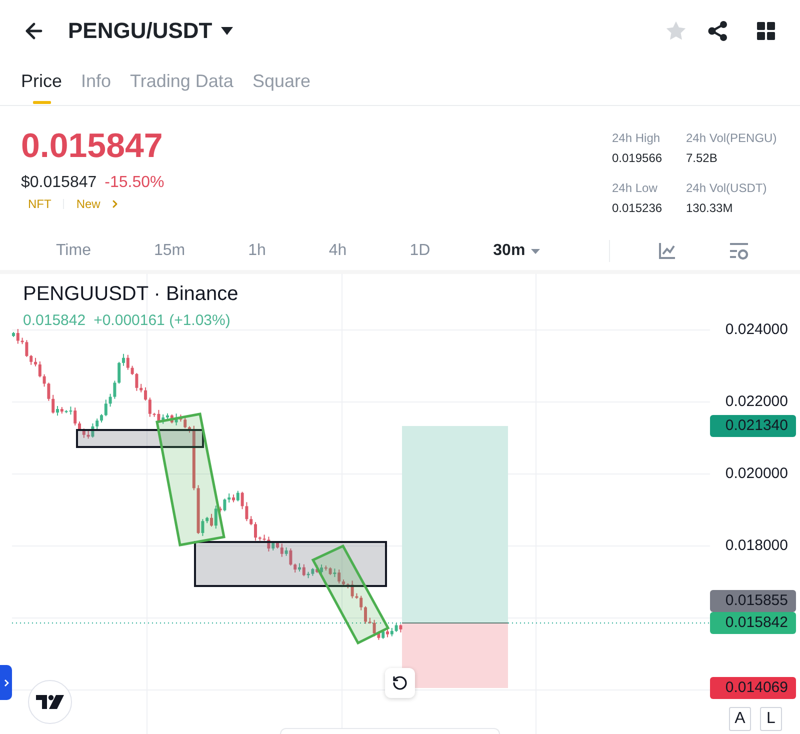 The width and height of the screenshot is (800, 734). I want to click on tab: Info, so click(96, 87).